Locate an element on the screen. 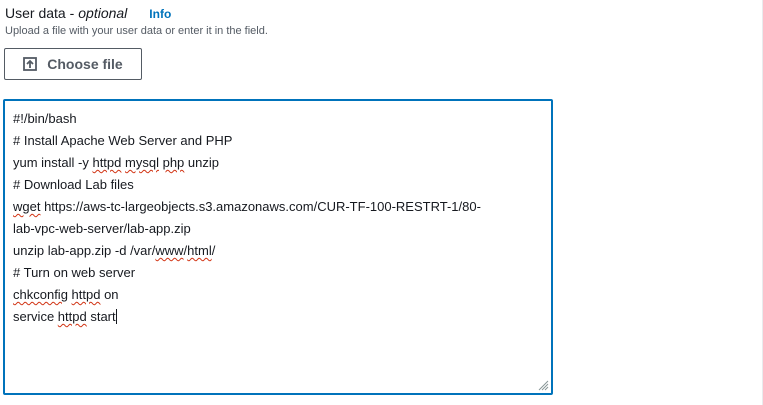 This screenshot has width=763, height=405. code-text: / is located at coordinates (213, 250).